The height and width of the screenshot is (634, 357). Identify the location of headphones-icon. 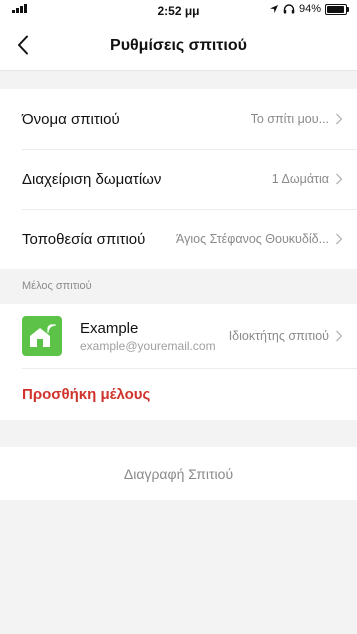
(289, 9).